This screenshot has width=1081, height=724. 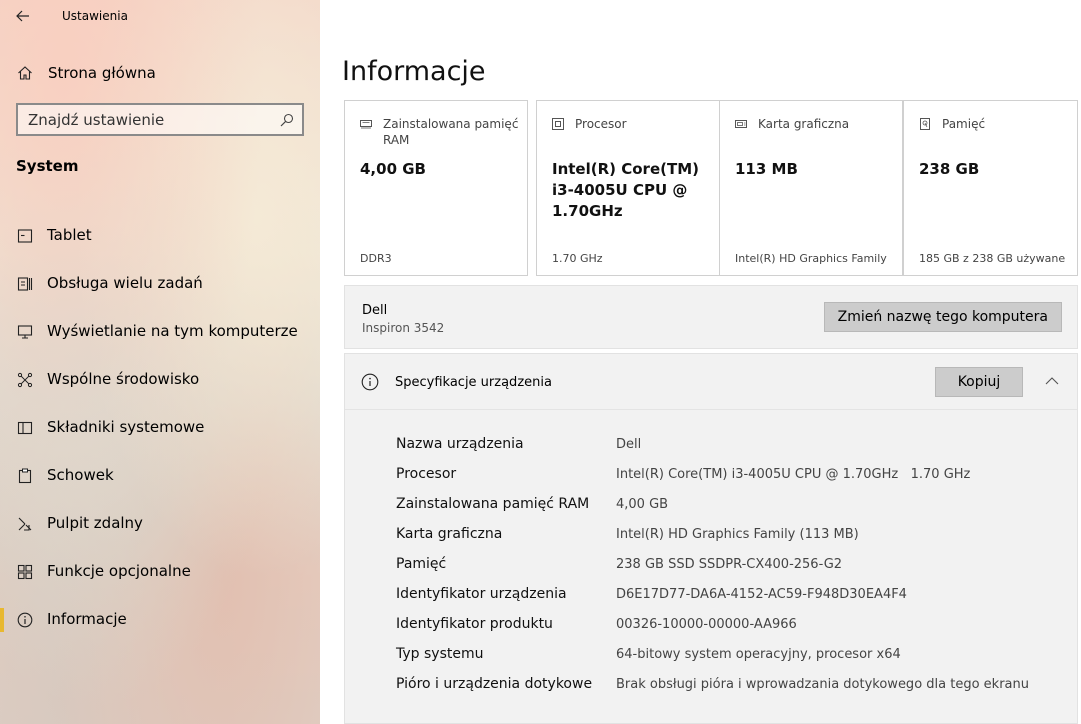 I want to click on ram-card: Zainstalowana pamięć RAM 4,00 GB DDR3, so click(x=436, y=188).